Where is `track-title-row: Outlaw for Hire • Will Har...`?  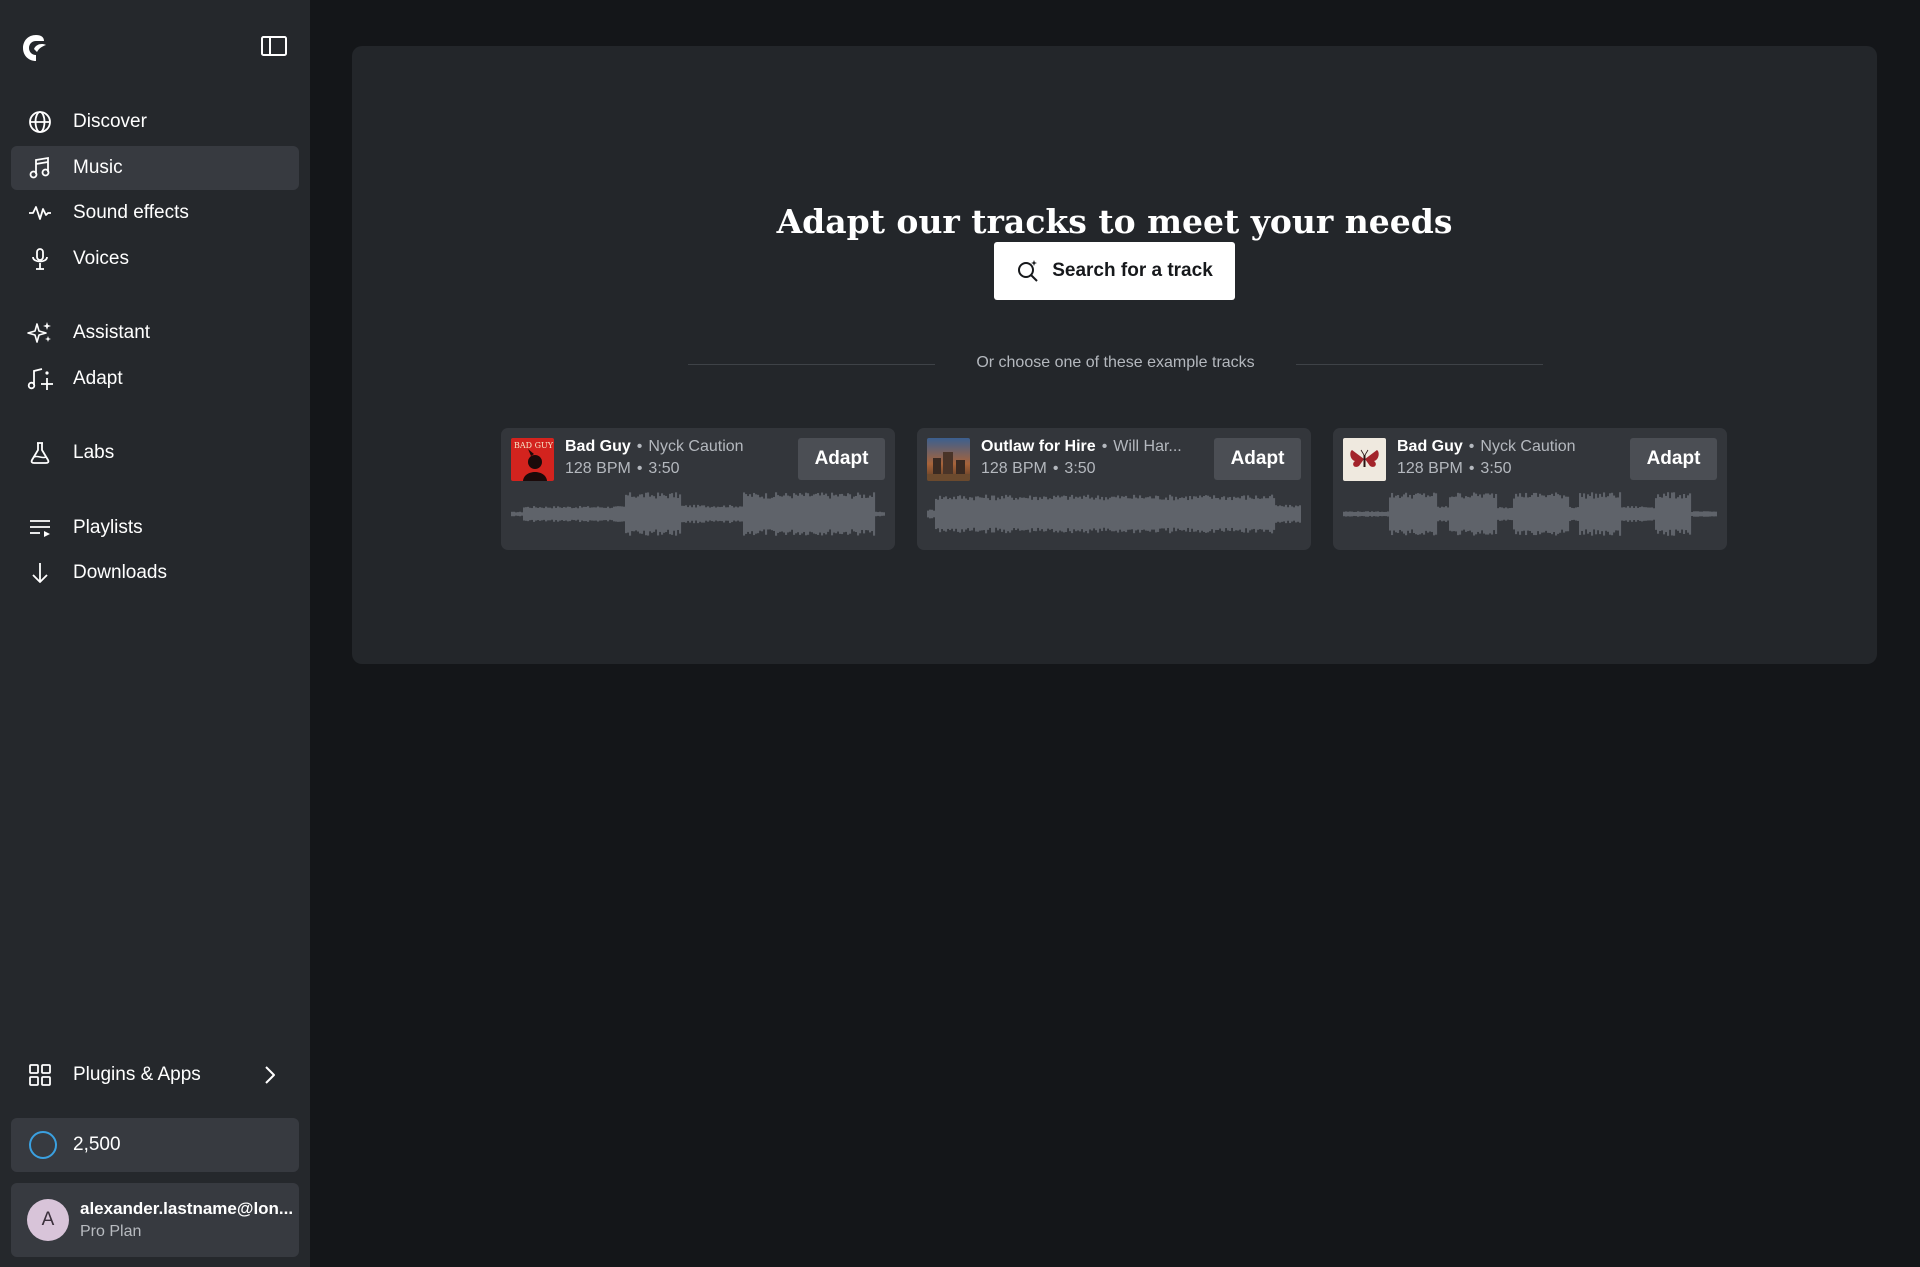 track-title-row: Outlaw for Hire • Will Har... is located at coordinates (1081, 447).